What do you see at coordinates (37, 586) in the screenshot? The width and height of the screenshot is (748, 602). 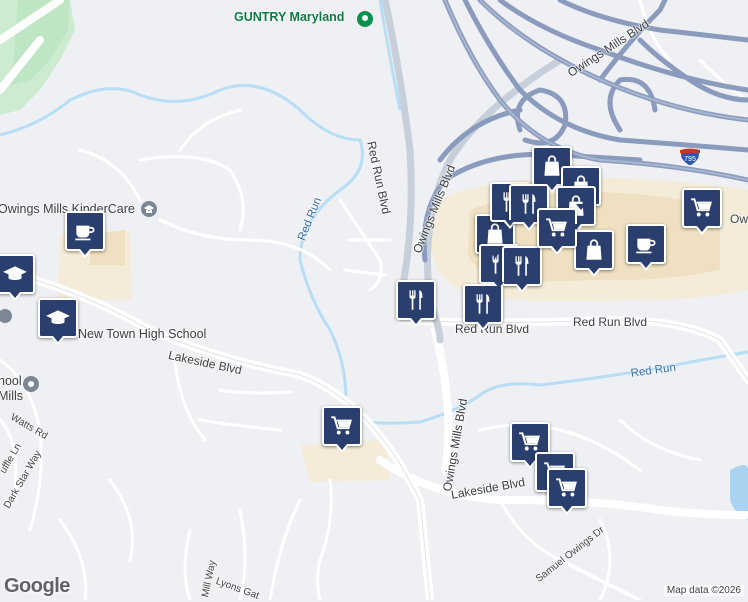 I see `google-logo: Google` at bounding box center [37, 586].